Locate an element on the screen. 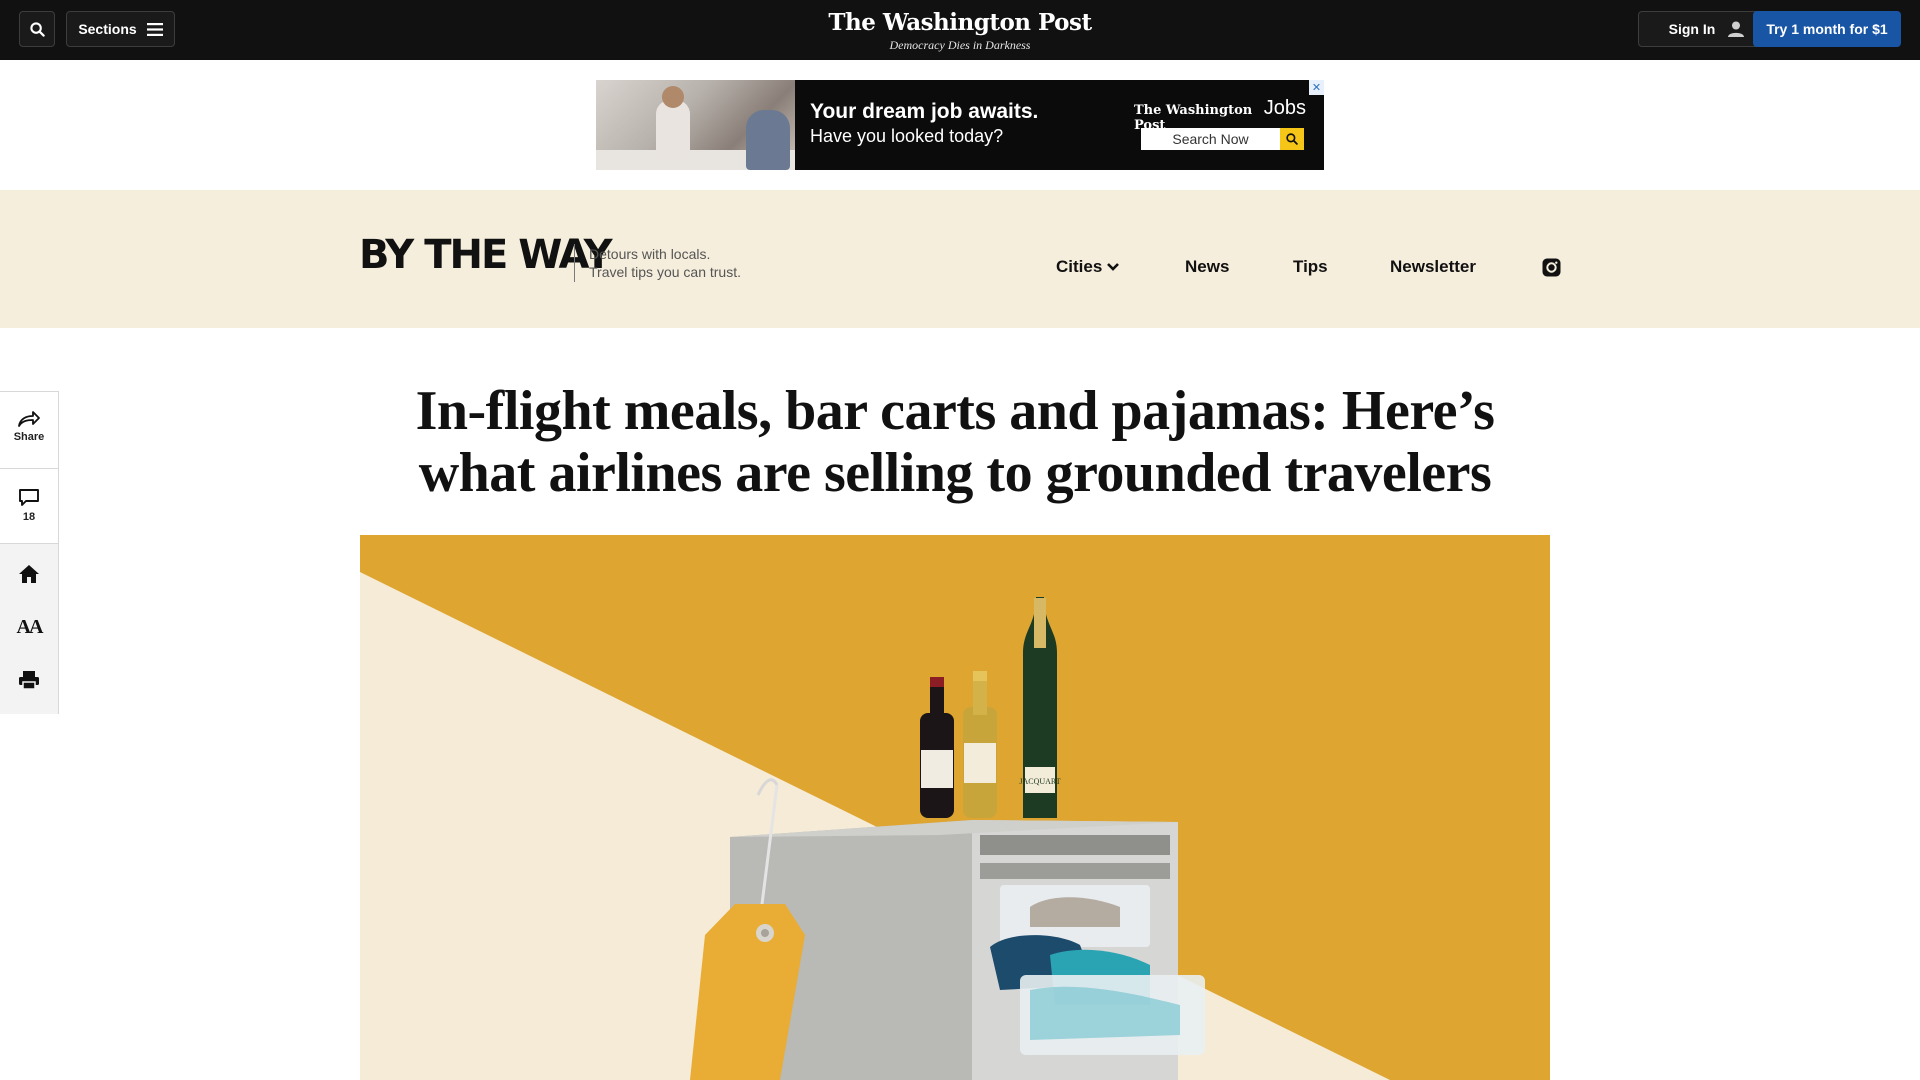 The width and height of the screenshot is (1920, 1080). subscribe-button: Try 1 month for $1 is located at coordinates (1827, 29).